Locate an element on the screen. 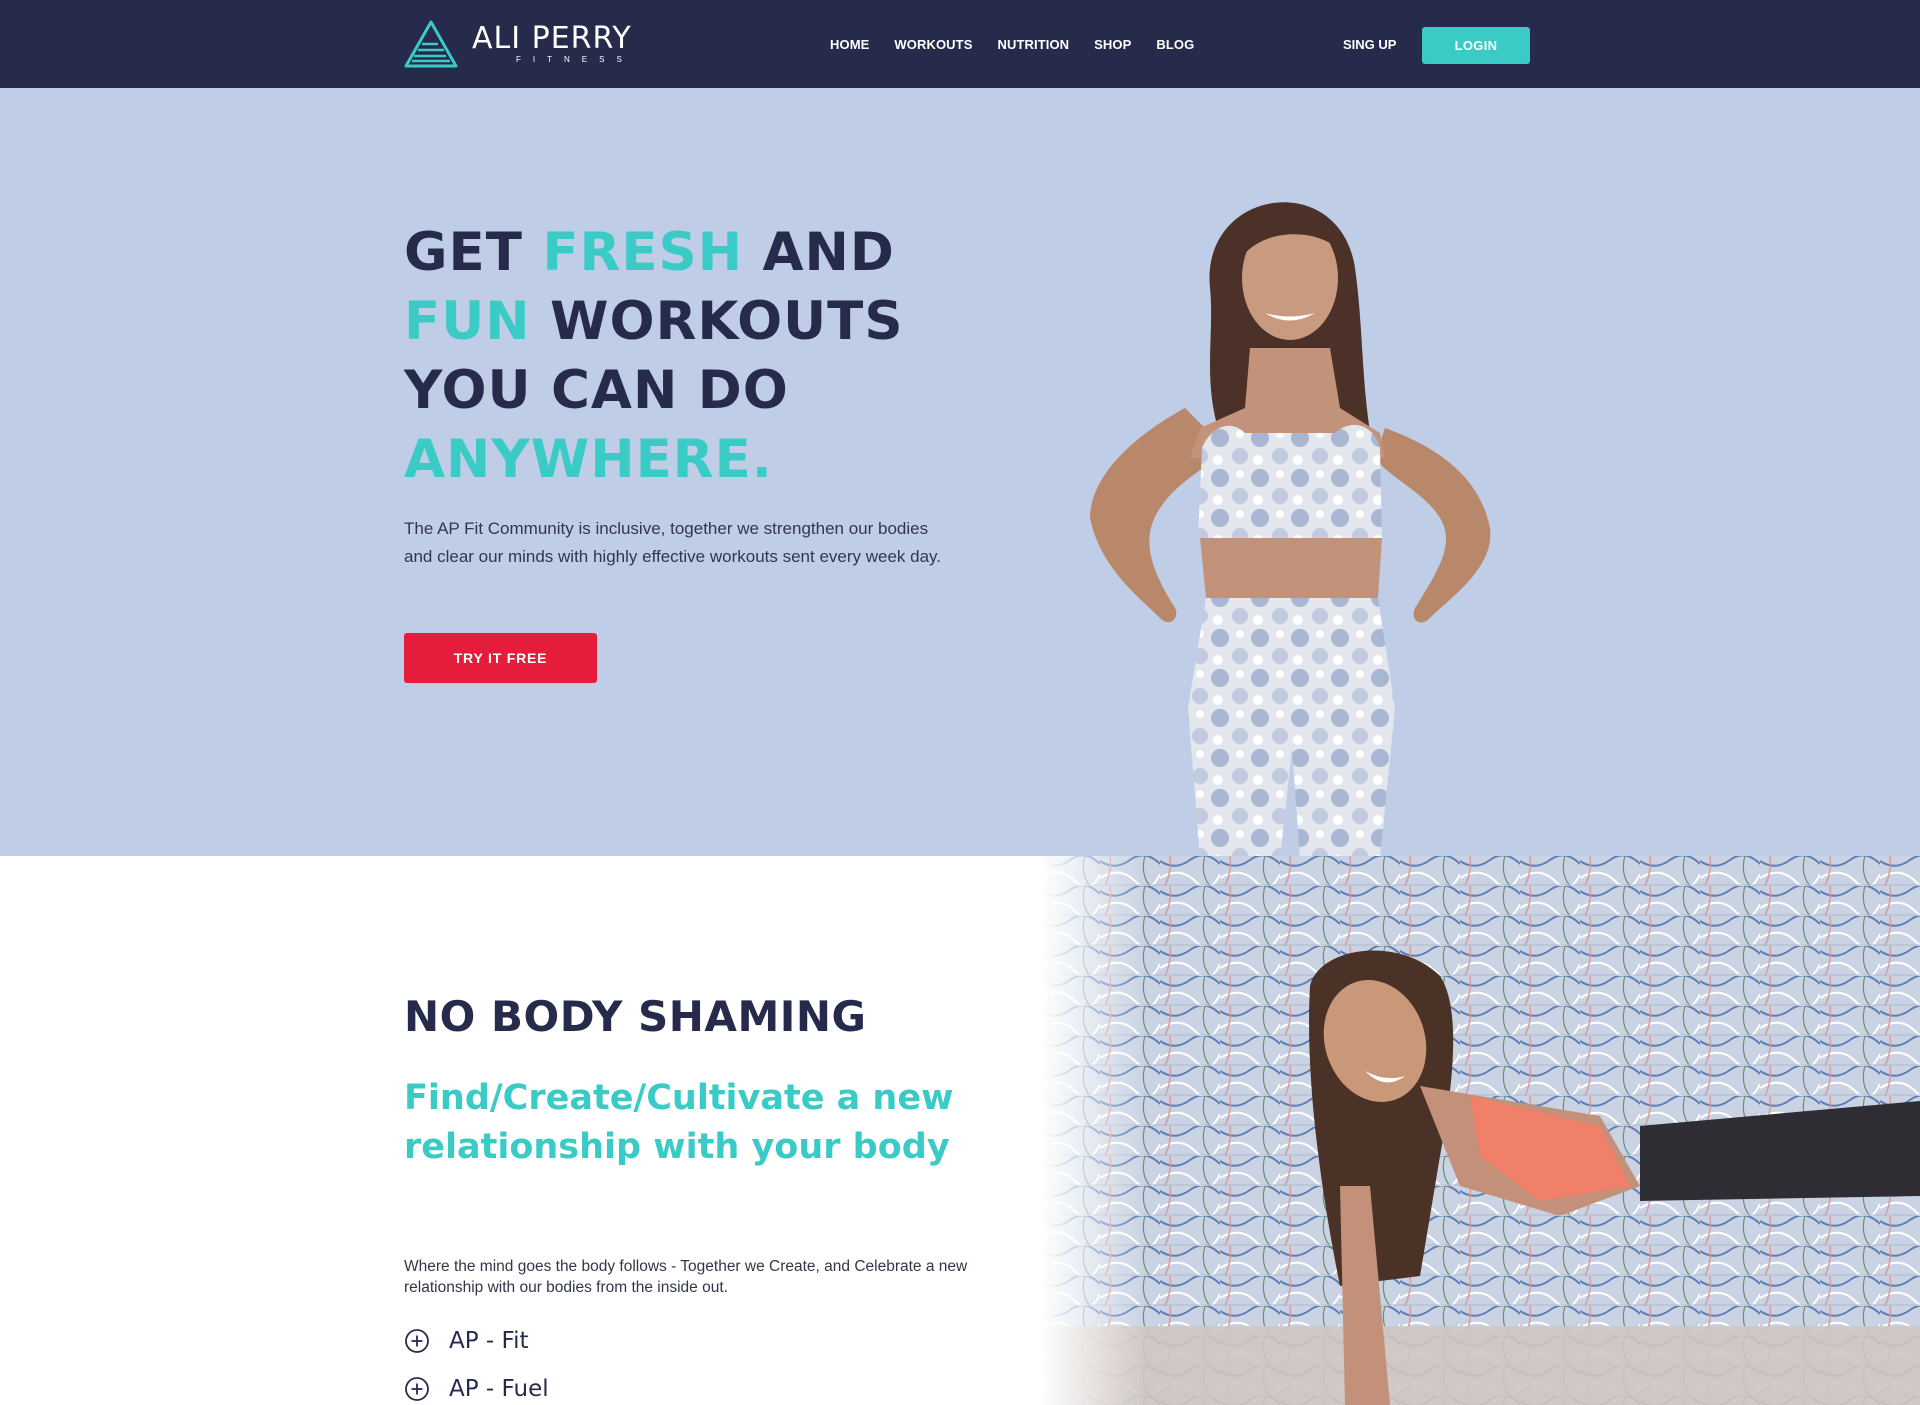 This screenshot has height=1405, width=1920. title-word-get: GET is located at coordinates (473, 252).